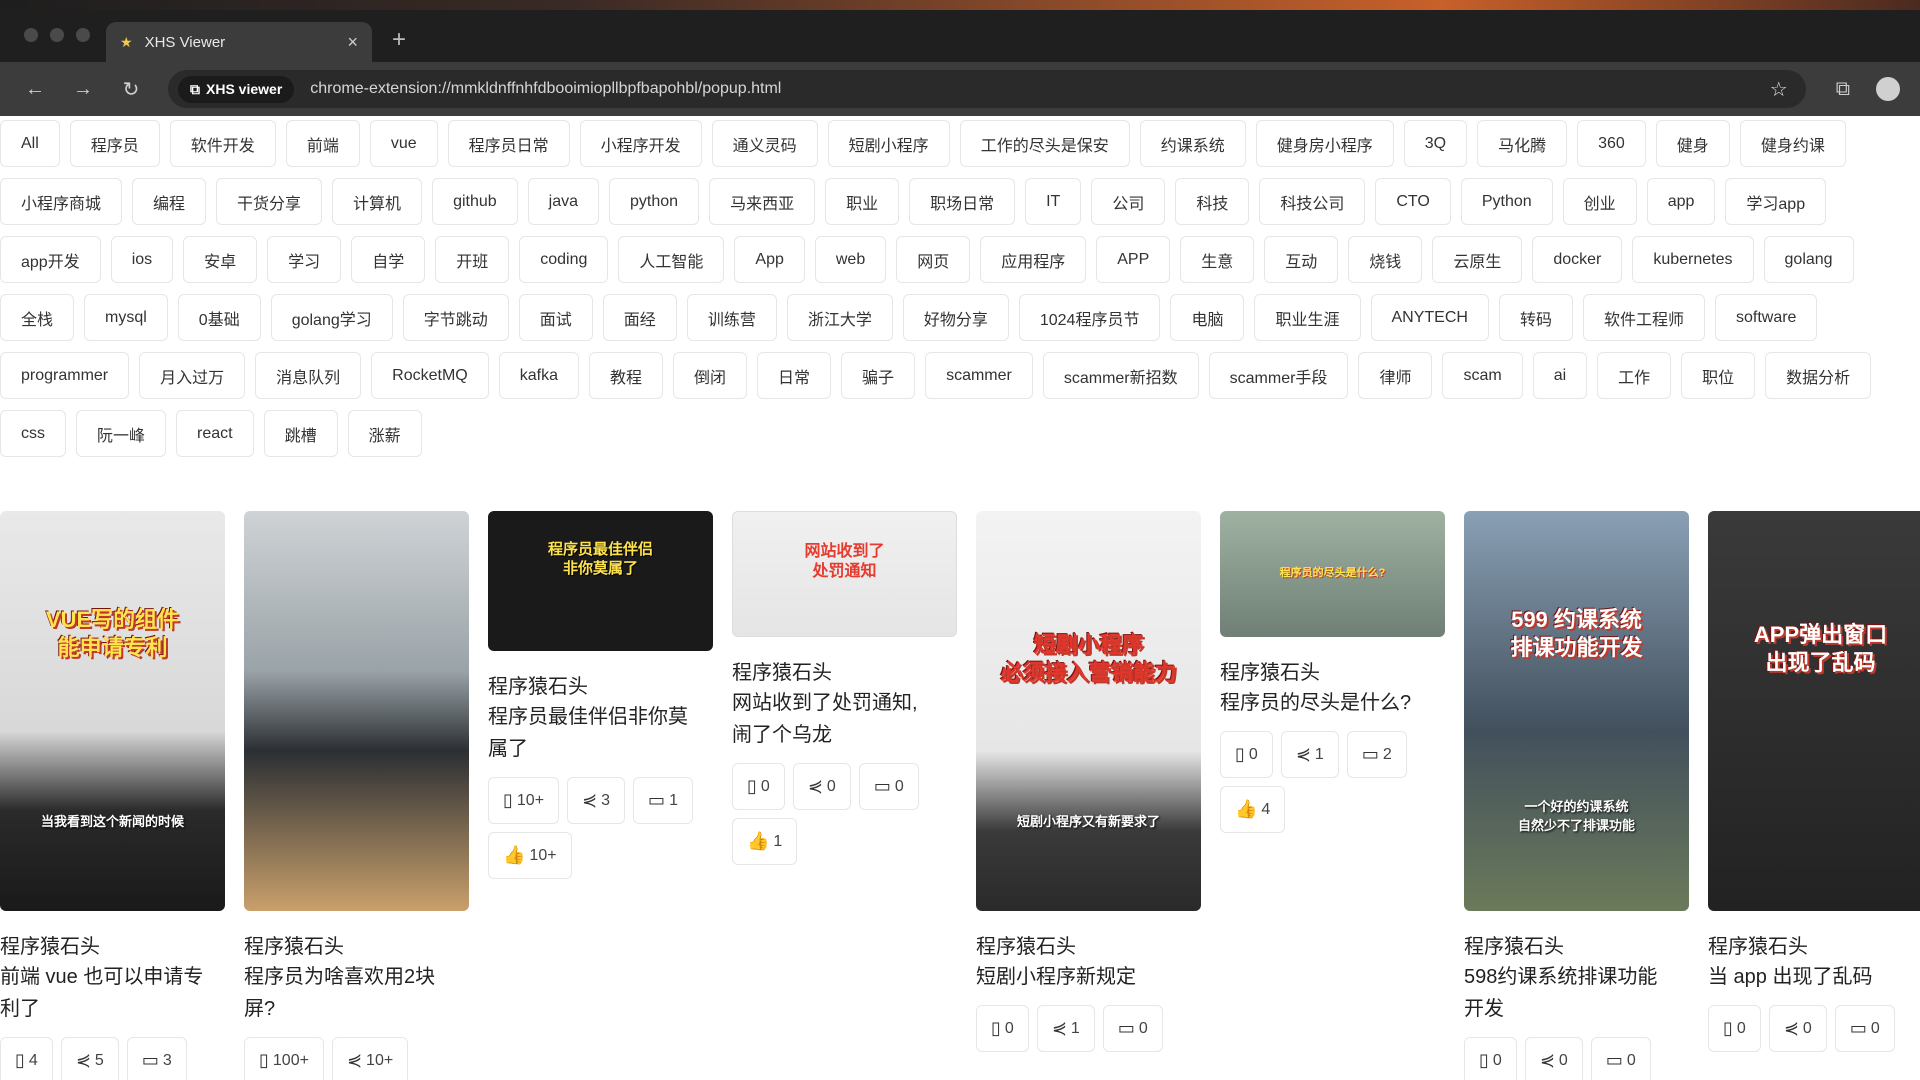  What do you see at coordinates (1212, 201) in the screenshot?
I see `tag-chip: 科技` at bounding box center [1212, 201].